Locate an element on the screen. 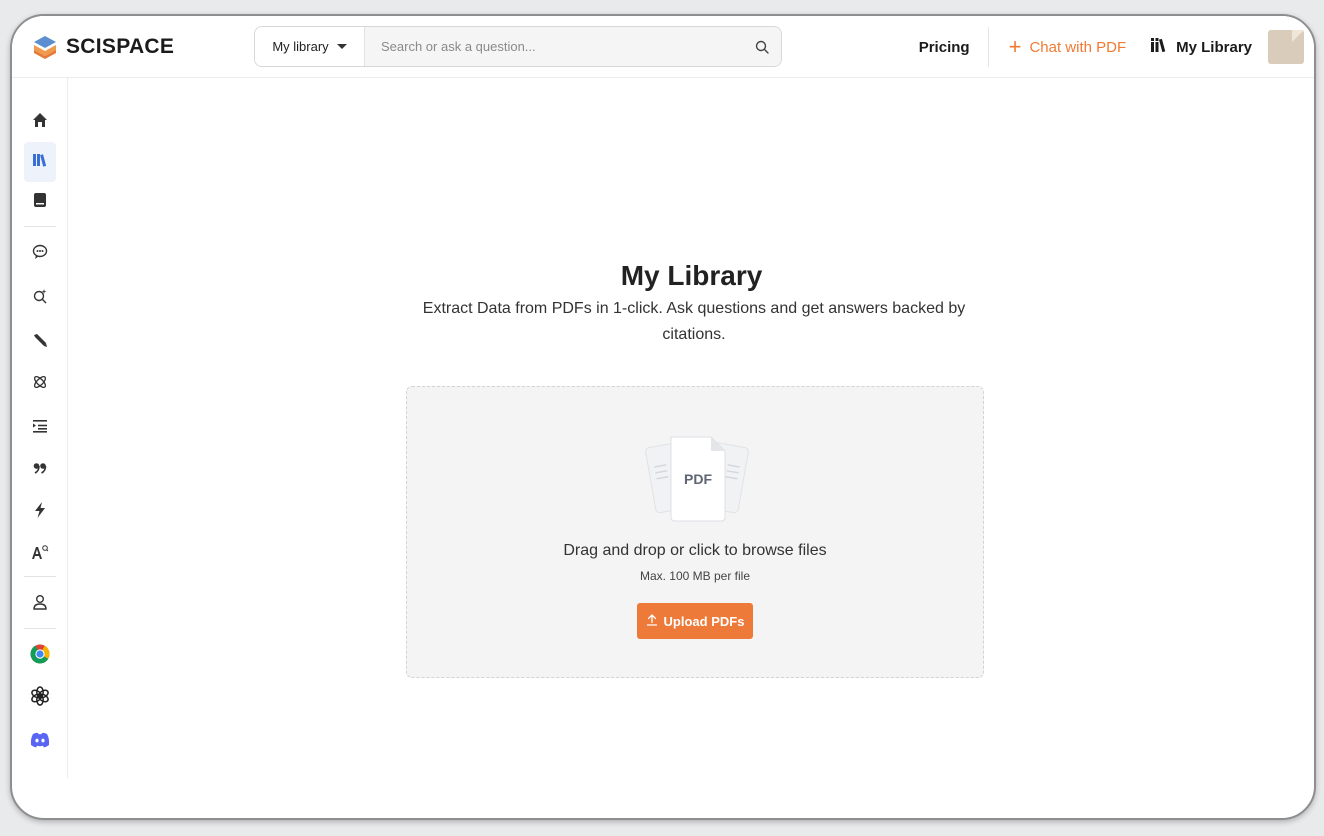 Image resolution: width=1324 pixels, height=836 pixels. sidebar-item-writer is located at coordinates (40, 342).